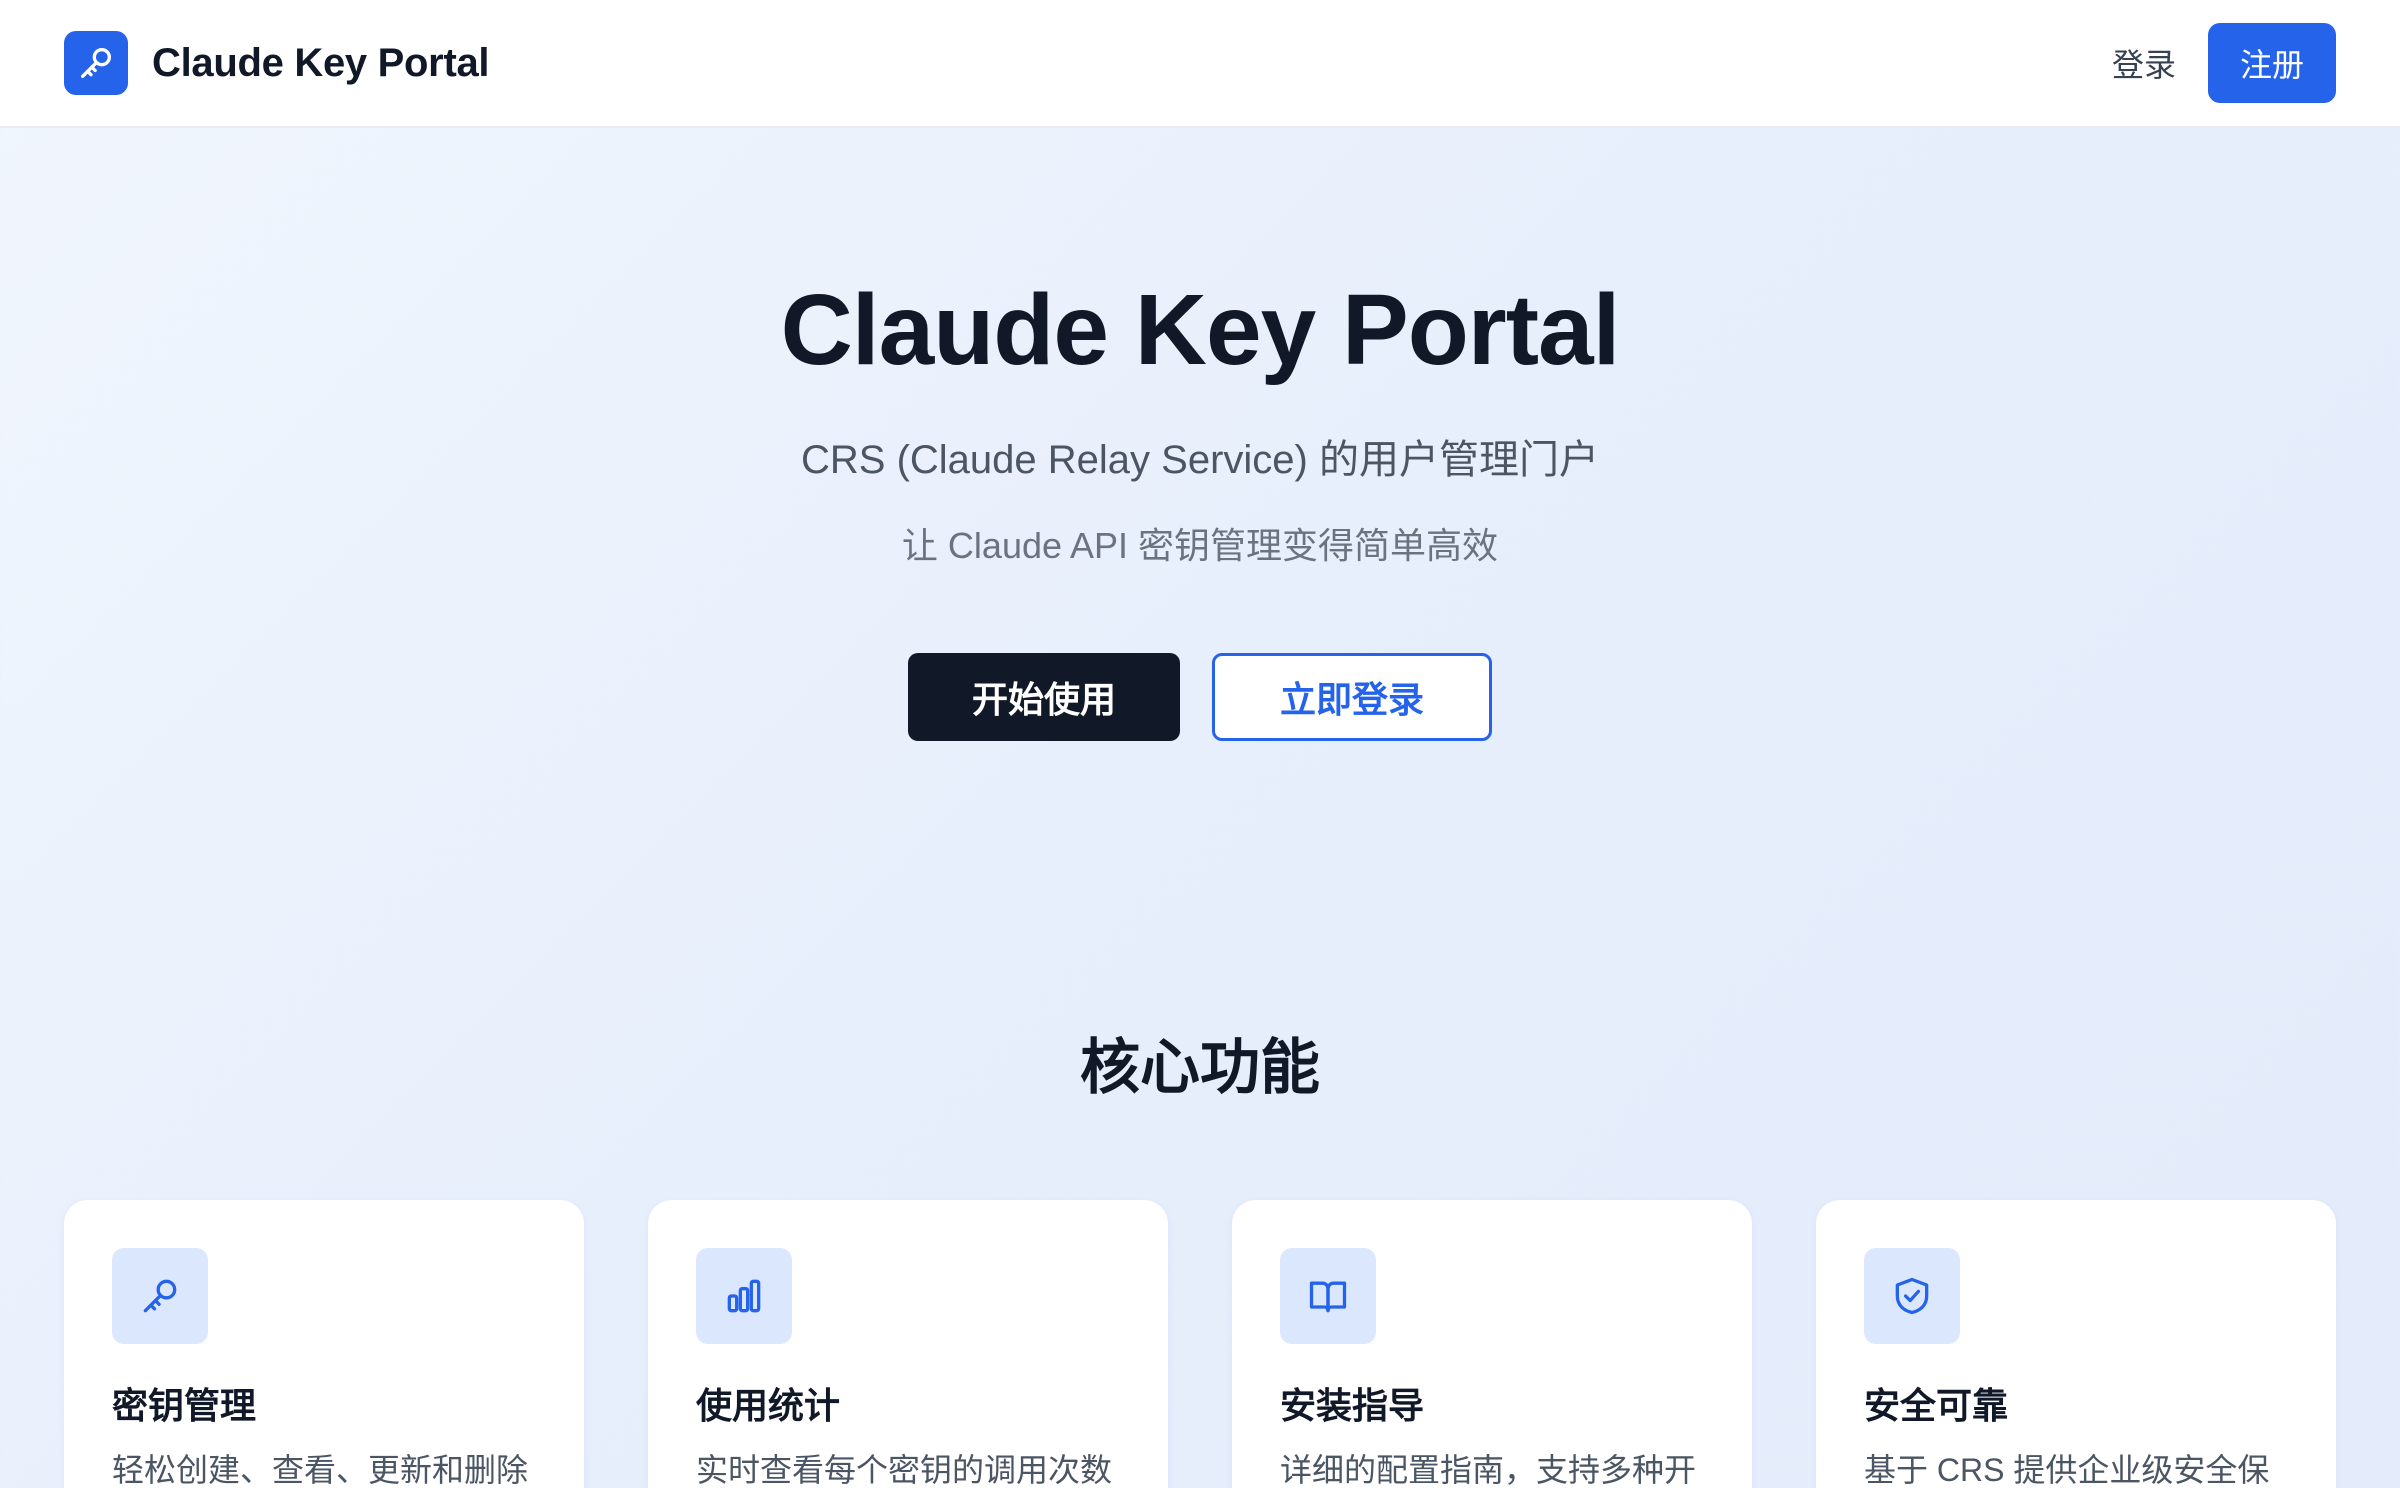  What do you see at coordinates (2076, 1344) in the screenshot?
I see `feature-card-security: 安全可靠 基于 CRS 提供企业级安全保` at bounding box center [2076, 1344].